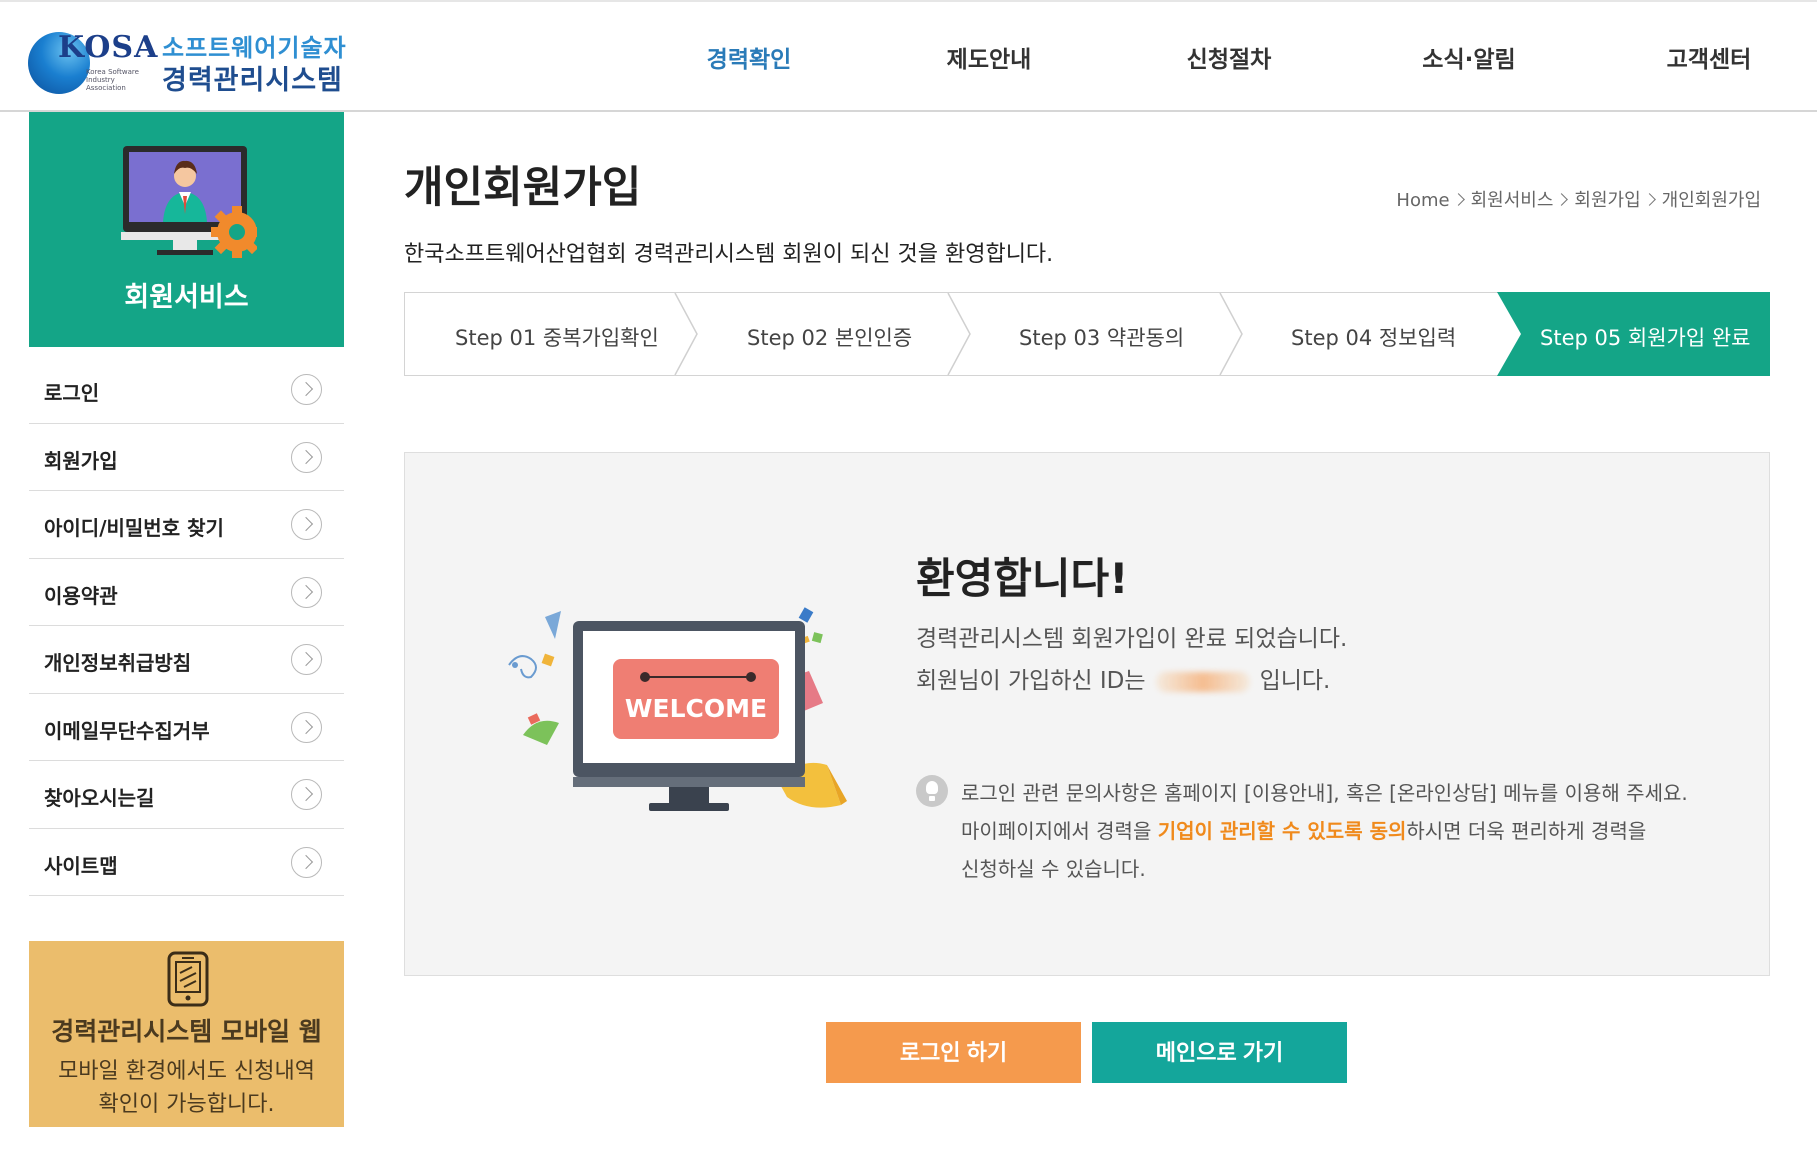 The height and width of the screenshot is (1154, 1817). What do you see at coordinates (1468, 57) in the screenshot?
I see `nav-item-news: 소식·알림` at bounding box center [1468, 57].